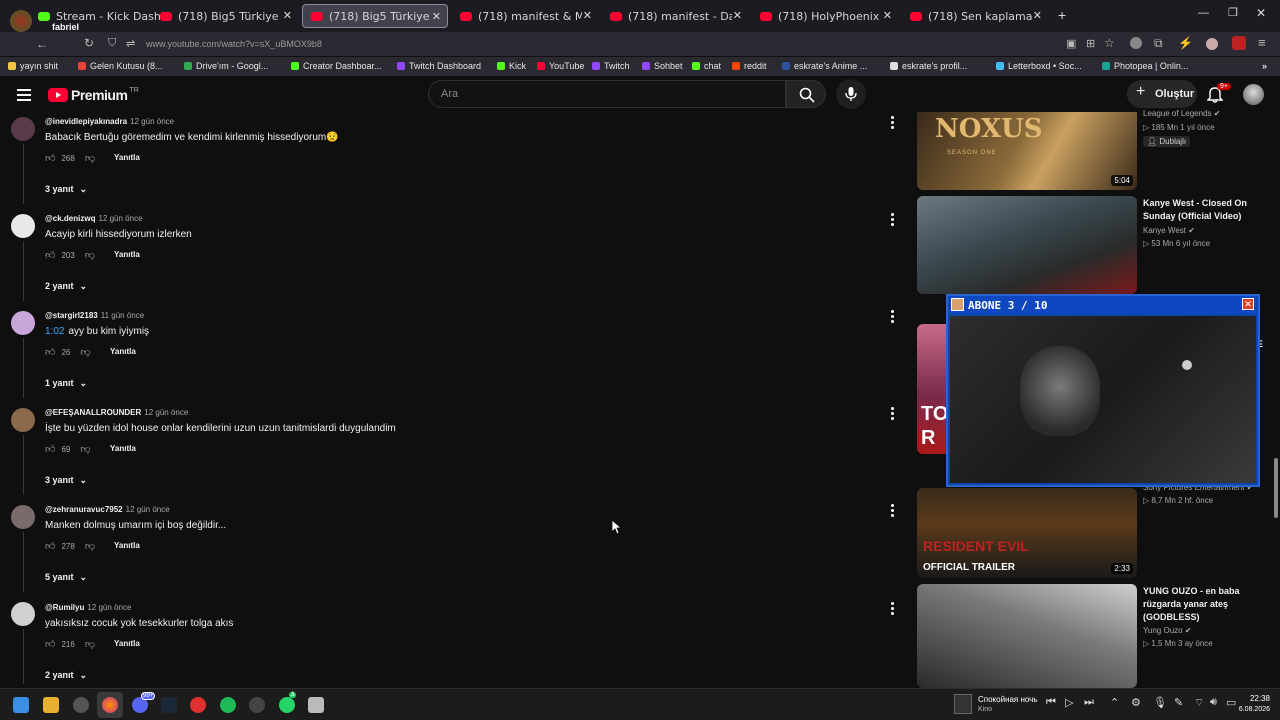 Image resolution: width=1280 pixels, height=720 pixels. What do you see at coordinates (33, 66) in the screenshot?
I see `bookmark-item: yayın shit` at bounding box center [33, 66].